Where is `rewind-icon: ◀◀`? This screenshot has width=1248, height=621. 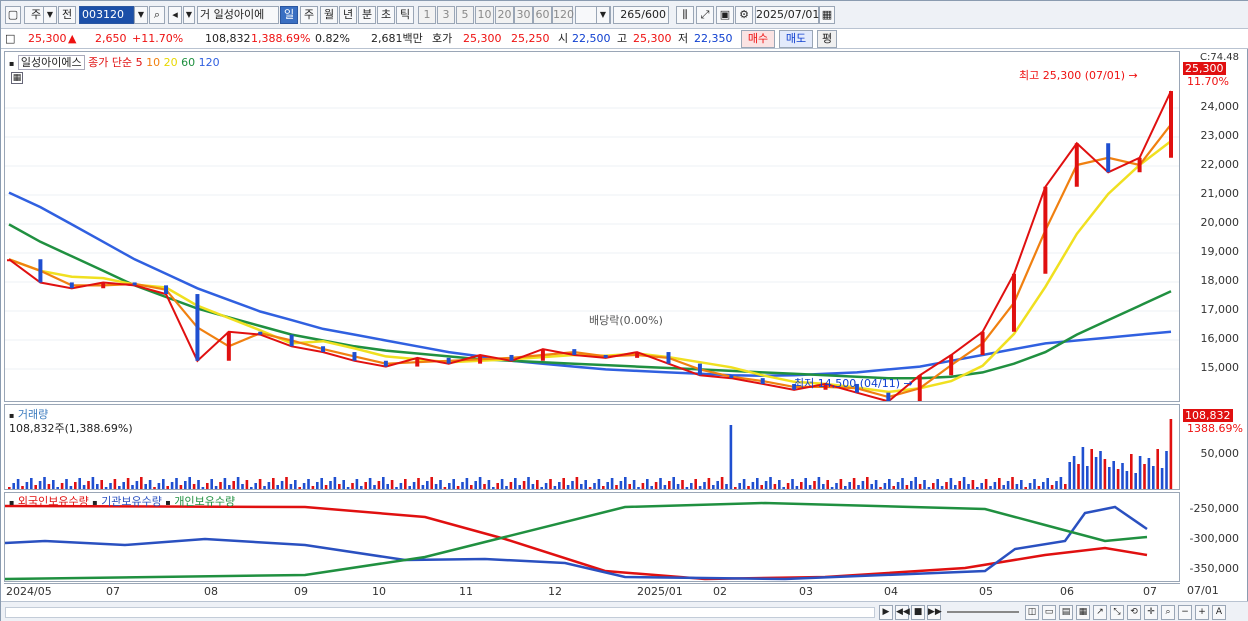 rewind-icon: ◀◀ is located at coordinates (902, 612).